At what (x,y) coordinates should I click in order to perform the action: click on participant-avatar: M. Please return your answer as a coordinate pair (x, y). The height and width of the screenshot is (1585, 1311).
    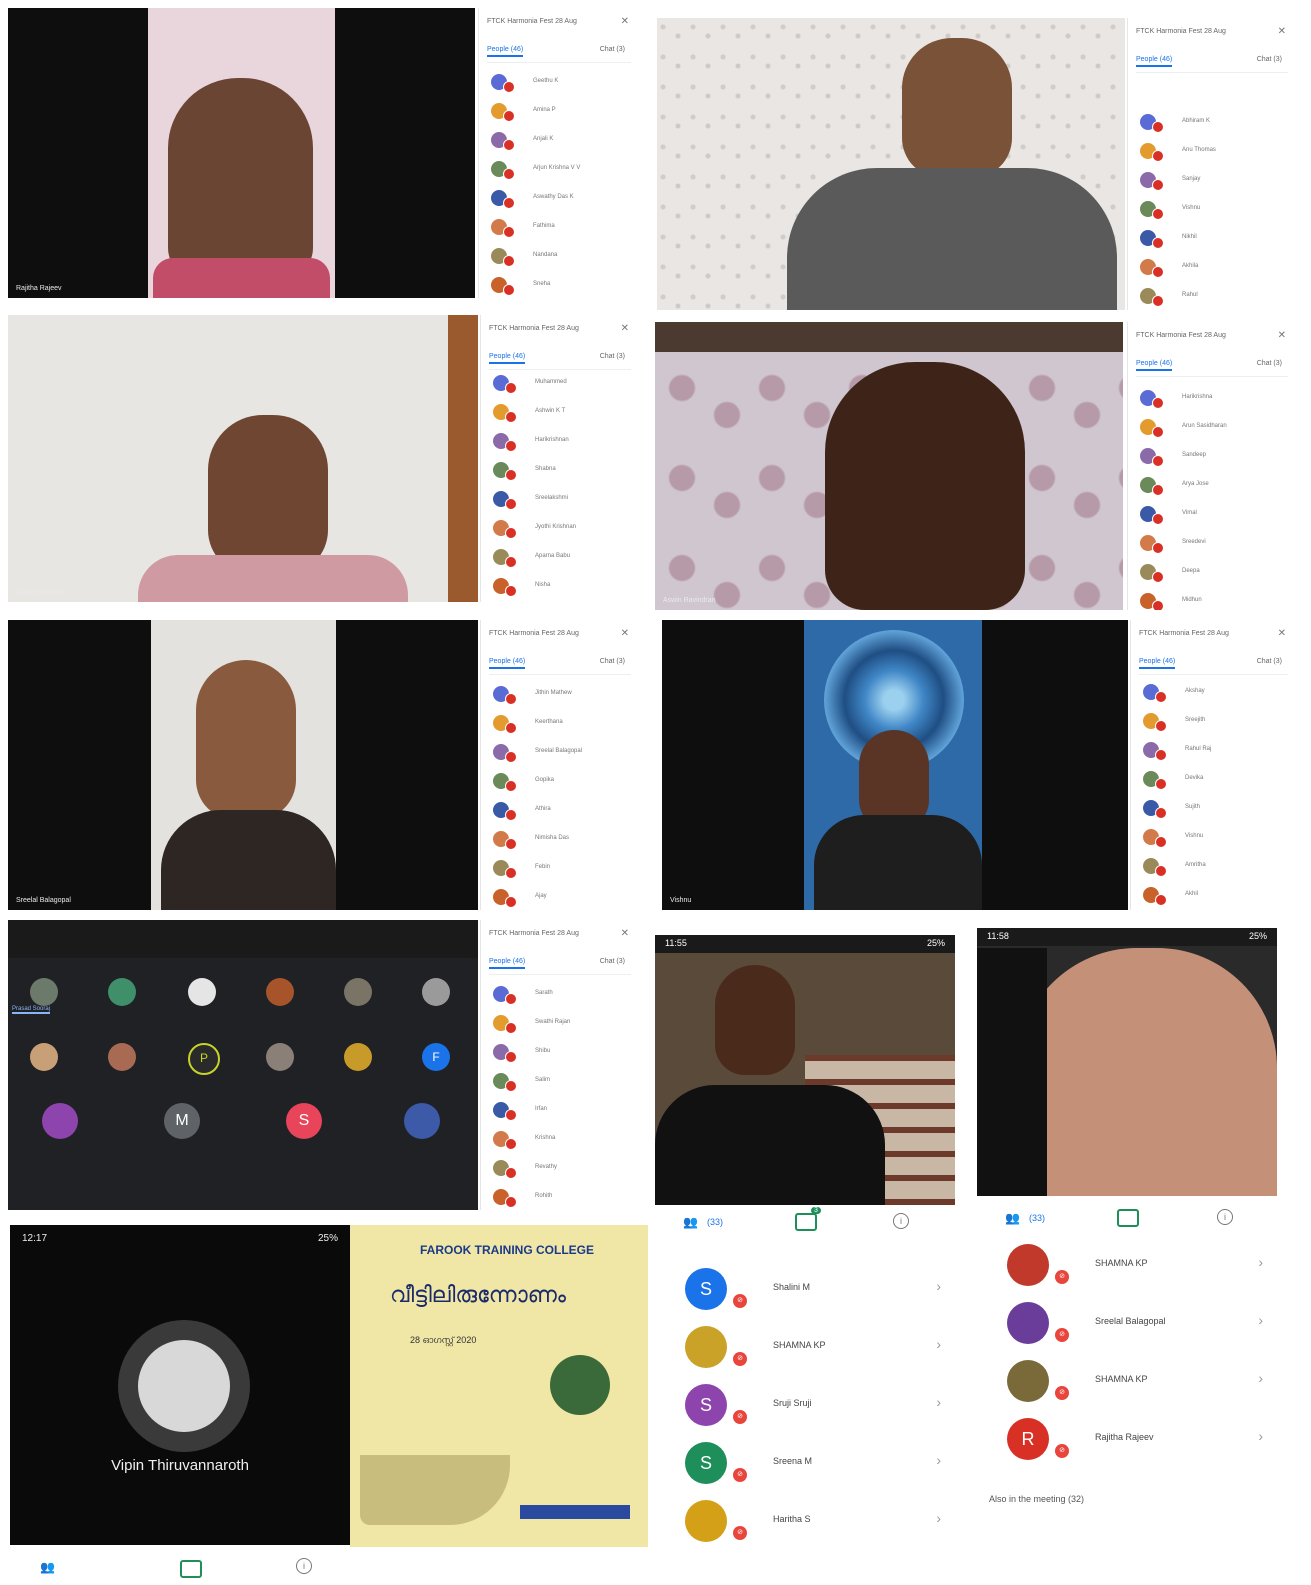
    Looking at the image, I should click on (182, 1121).